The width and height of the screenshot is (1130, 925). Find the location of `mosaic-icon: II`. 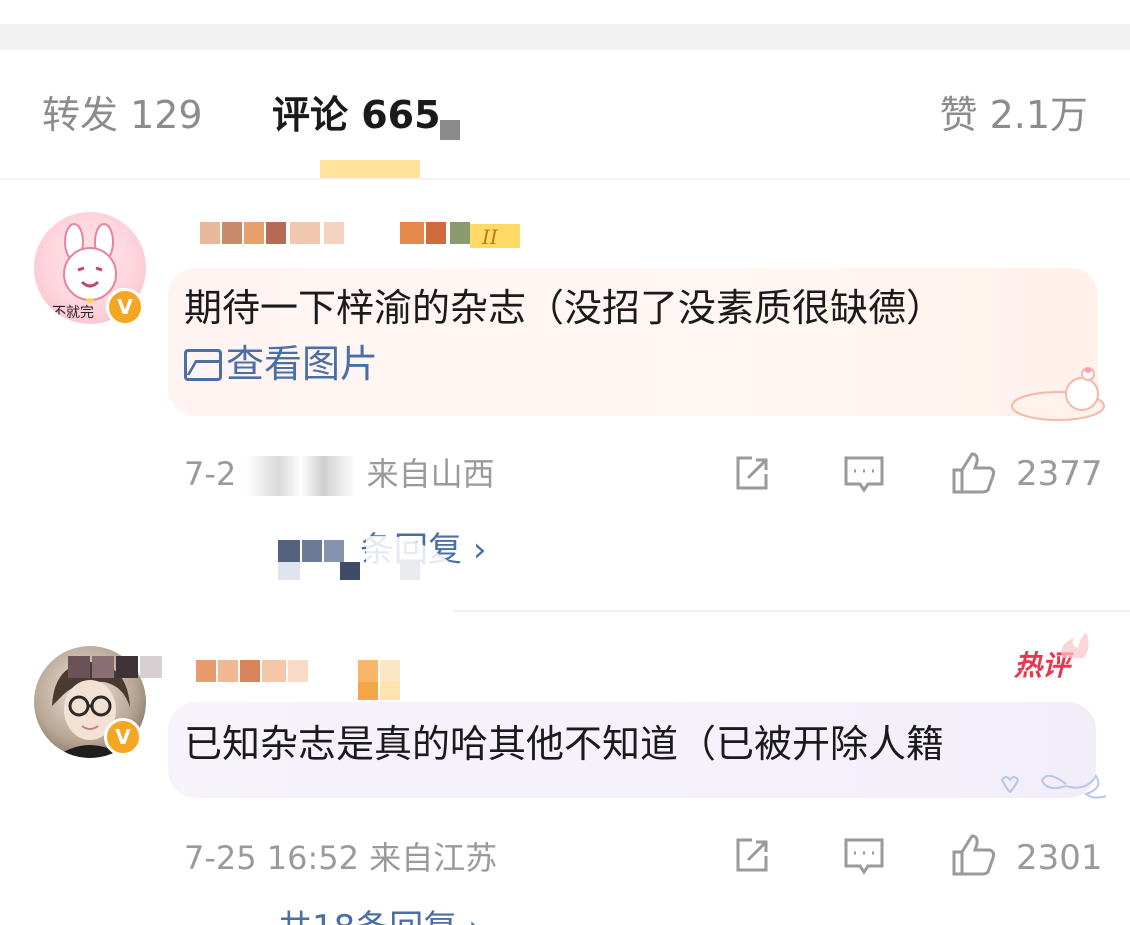

mosaic-icon: II is located at coordinates (363, 235).